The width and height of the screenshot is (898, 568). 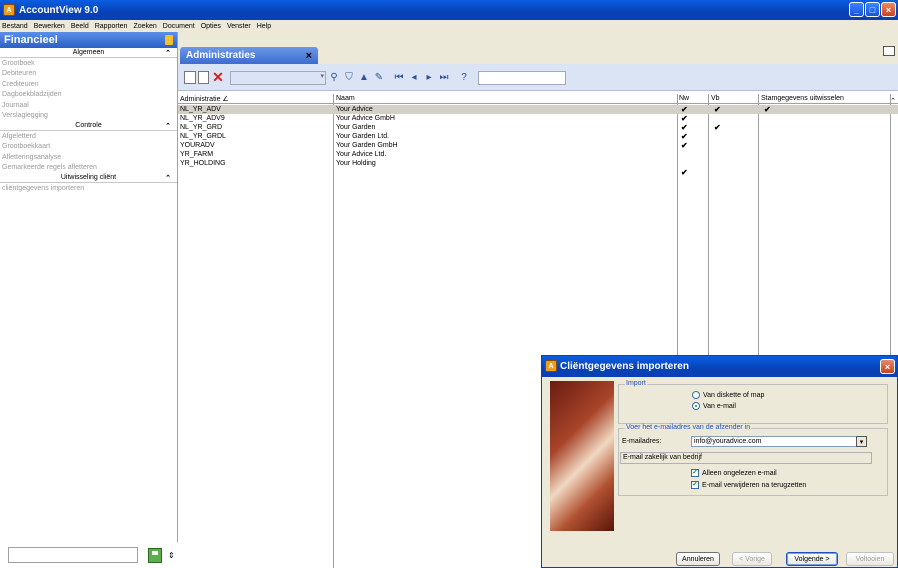 What do you see at coordinates (802, 98) in the screenshot?
I see `column-stamgegevens: Stamgegevens uitwisselen` at bounding box center [802, 98].